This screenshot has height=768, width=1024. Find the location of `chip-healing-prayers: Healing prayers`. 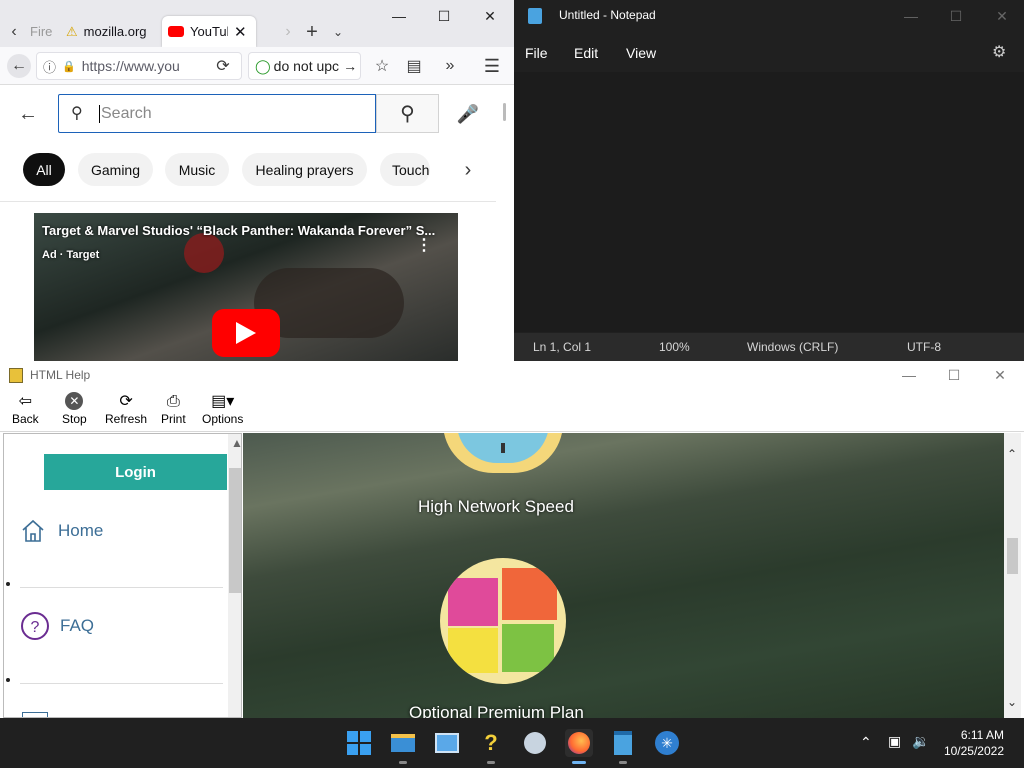

chip-healing-prayers: Healing prayers is located at coordinates (304, 169).